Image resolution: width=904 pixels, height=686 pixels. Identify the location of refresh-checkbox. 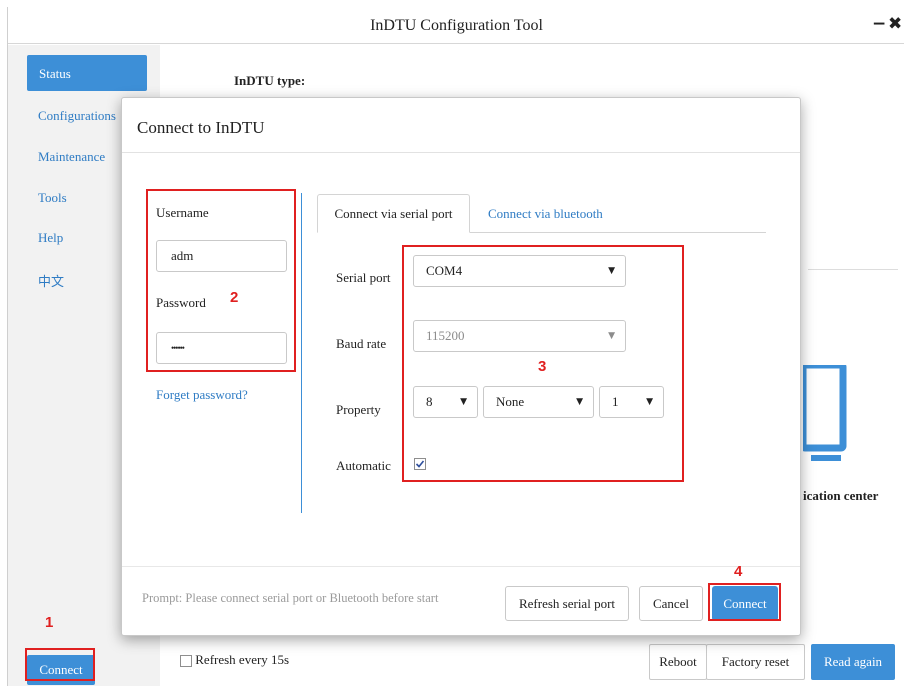
(186, 661).